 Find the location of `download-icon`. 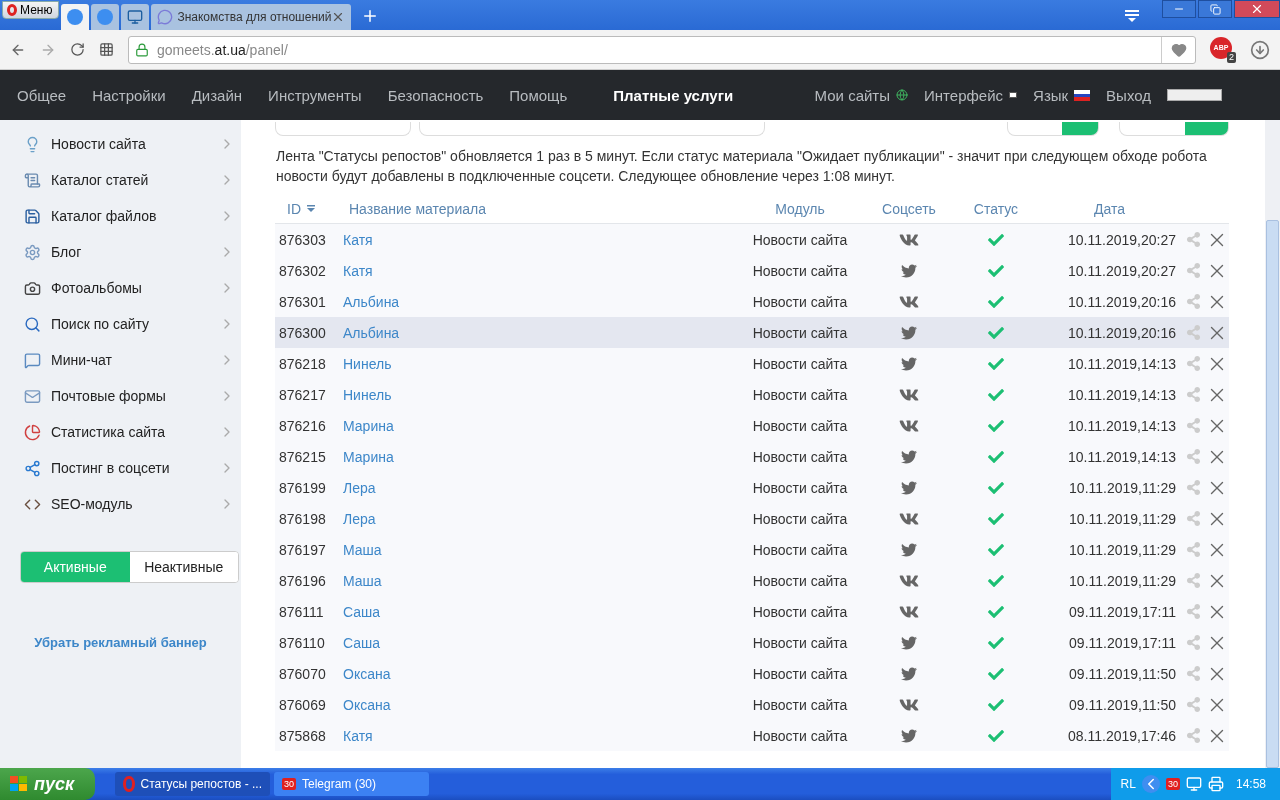

download-icon is located at coordinates (1260, 49).